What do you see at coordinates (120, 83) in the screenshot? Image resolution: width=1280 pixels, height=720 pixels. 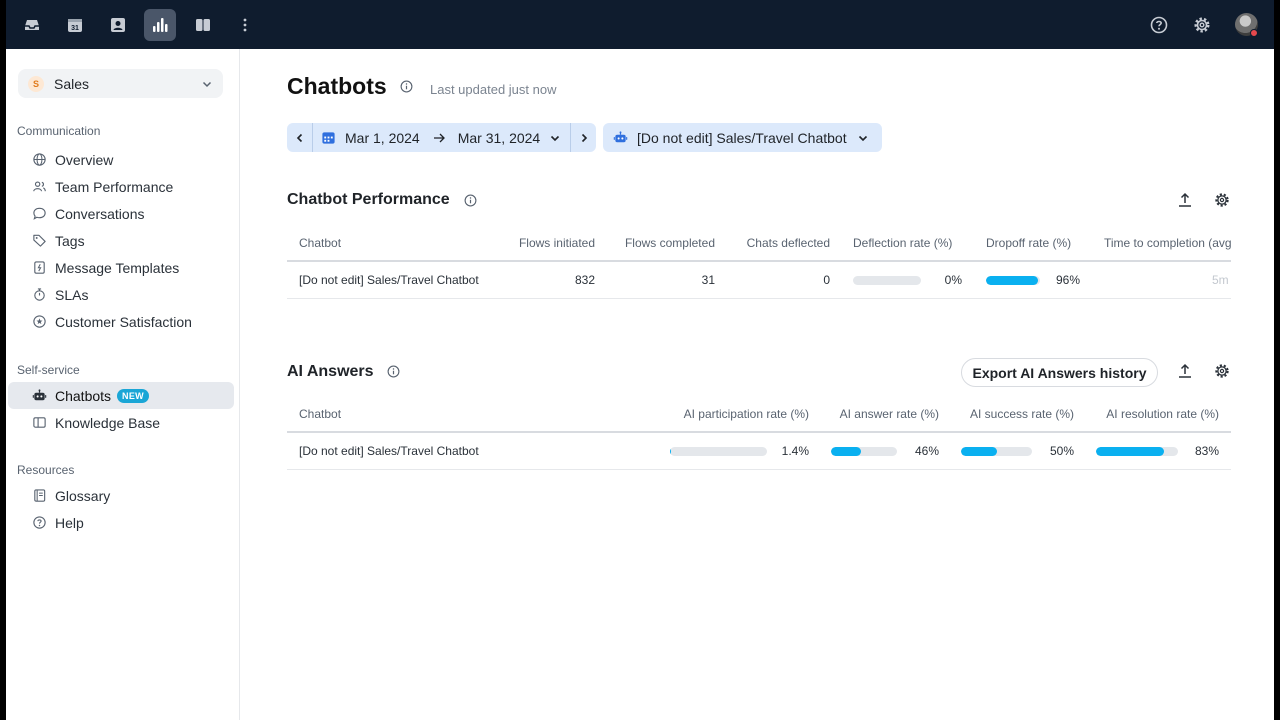 I see `team-selector: S Sales` at bounding box center [120, 83].